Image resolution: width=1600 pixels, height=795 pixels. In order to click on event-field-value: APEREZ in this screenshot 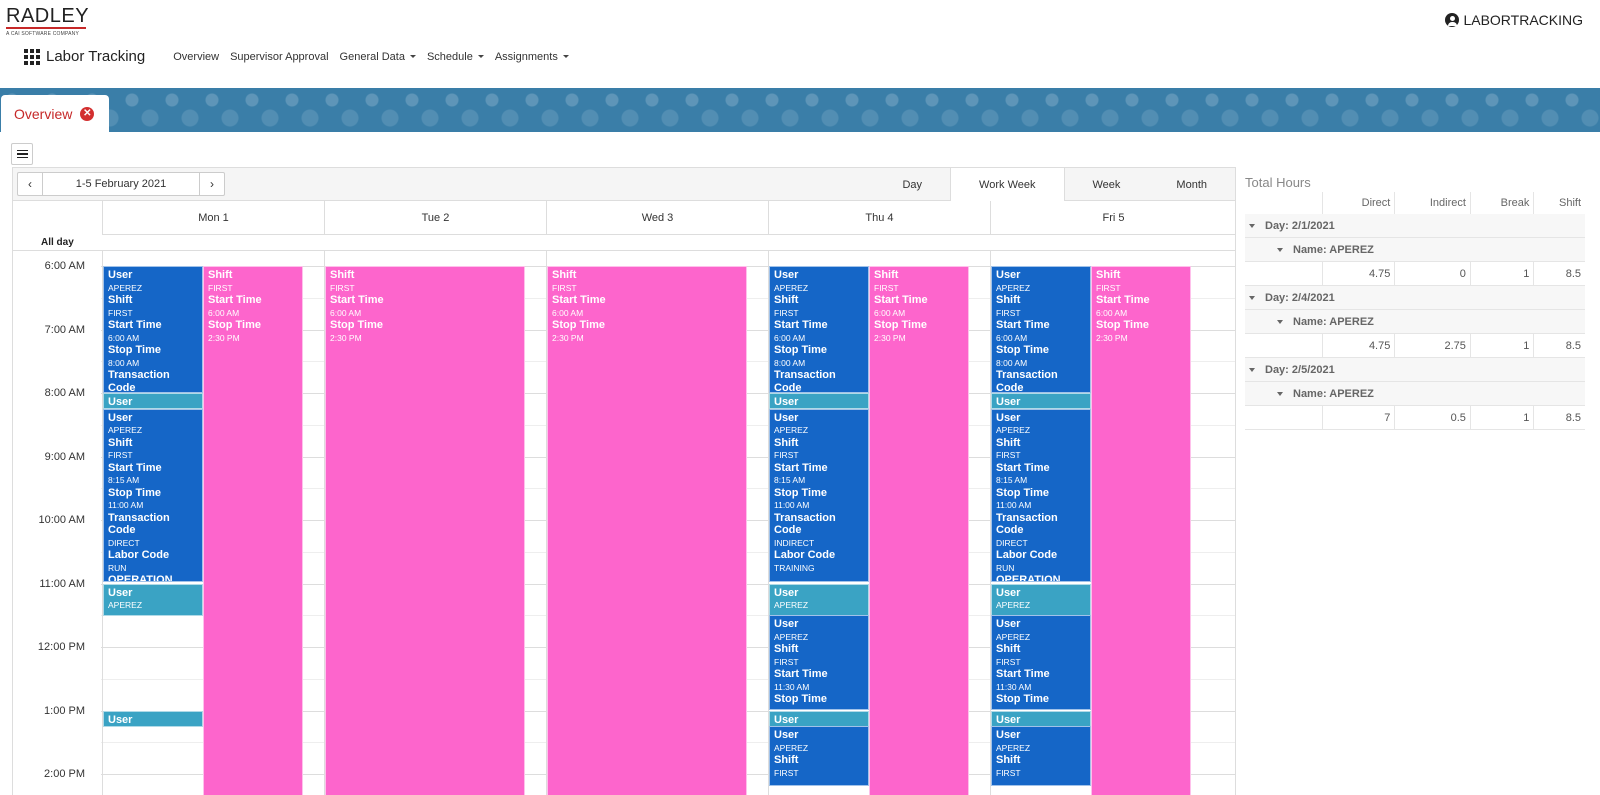, I will do `click(791, 636)`.